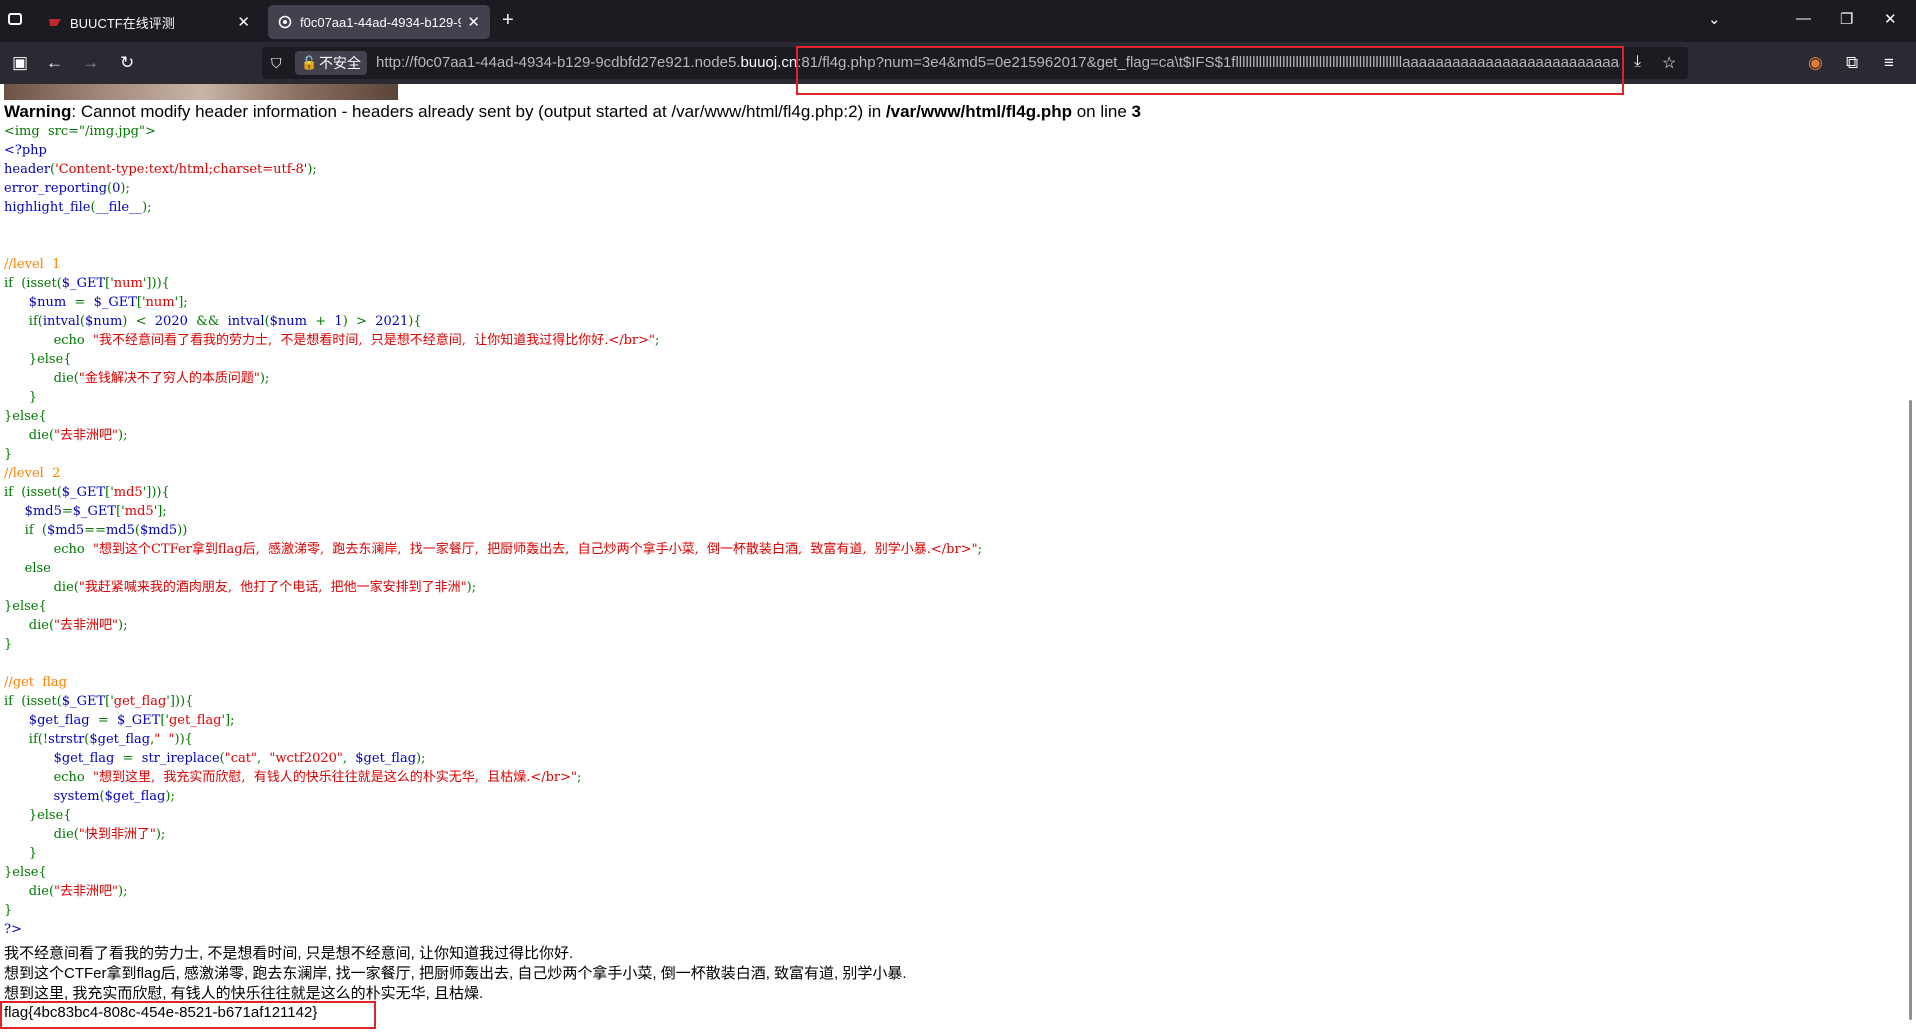 The height and width of the screenshot is (1032, 1916). What do you see at coordinates (25, 530) in the screenshot?
I see `code-token: if (` at bounding box center [25, 530].